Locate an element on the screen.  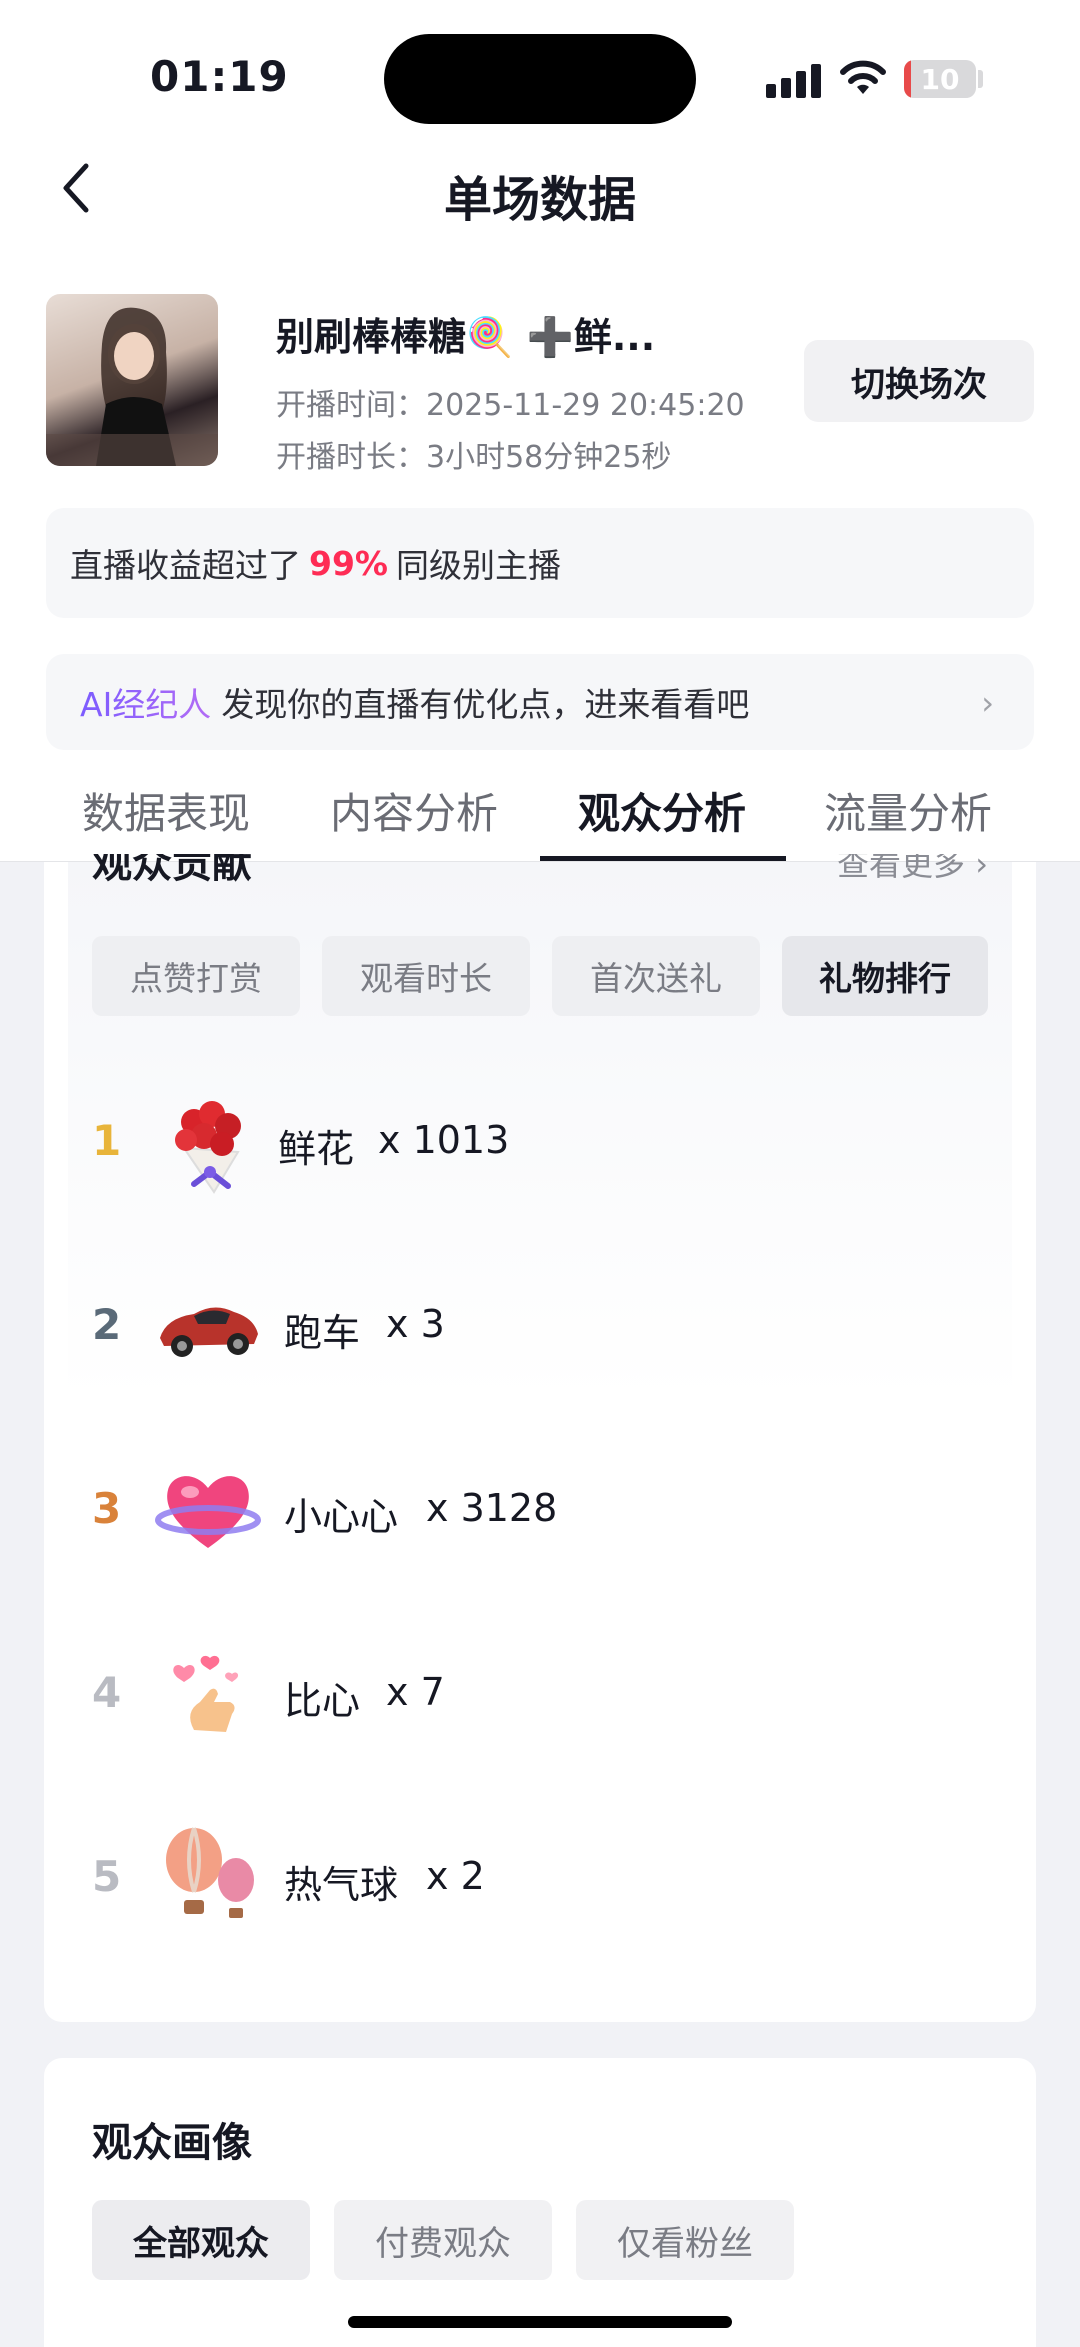
chip-gift-ranking: 礼物排行 is located at coordinates (885, 976).